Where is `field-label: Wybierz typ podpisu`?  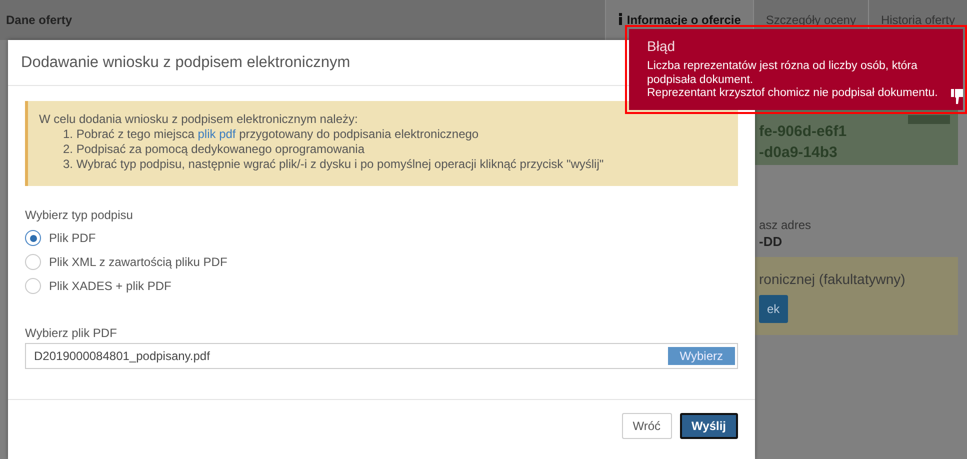
field-label: Wybierz typ podpisu is located at coordinates (79, 215).